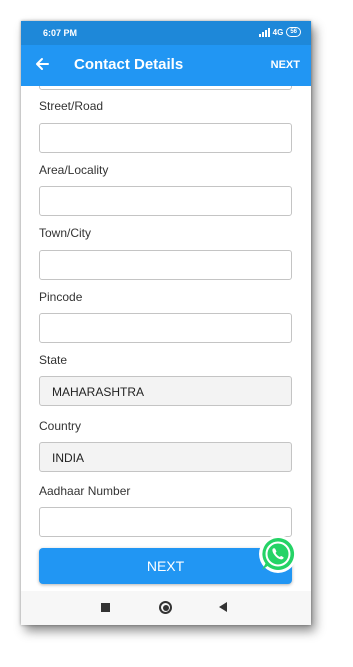 This screenshot has width=353, height=667. What do you see at coordinates (74, 170) in the screenshot?
I see `area-label: Area/Locality` at bounding box center [74, 170].